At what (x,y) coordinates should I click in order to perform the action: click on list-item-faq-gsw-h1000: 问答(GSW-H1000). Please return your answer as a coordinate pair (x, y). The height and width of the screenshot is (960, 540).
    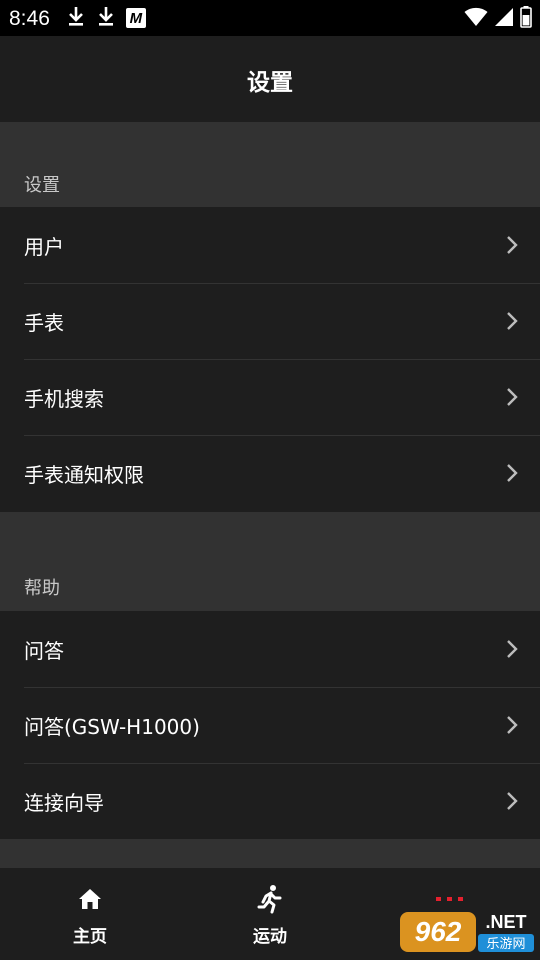
    Looking at the image, I should click on (270, 725).